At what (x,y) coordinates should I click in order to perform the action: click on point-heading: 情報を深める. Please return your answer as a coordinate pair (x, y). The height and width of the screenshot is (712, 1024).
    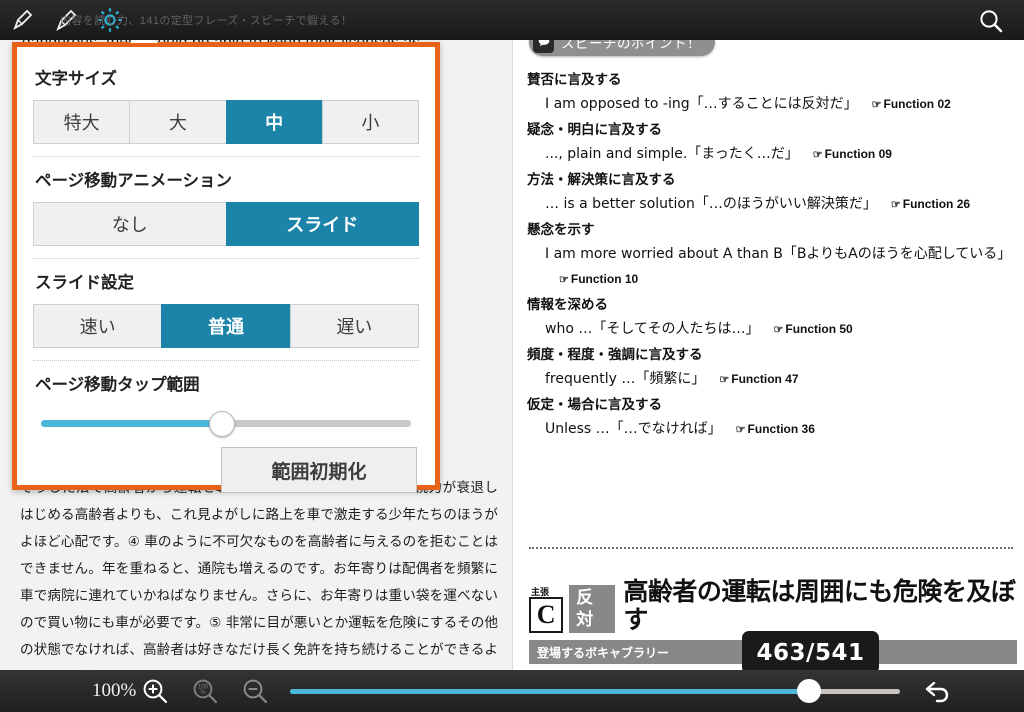
    Looking at the image, I should click on (567, 305).